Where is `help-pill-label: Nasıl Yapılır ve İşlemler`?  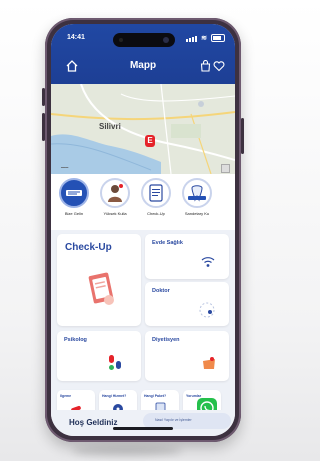 help-pill-label: Nasıl Yapılır ve İşlemler is located at coordinates (173, 420).